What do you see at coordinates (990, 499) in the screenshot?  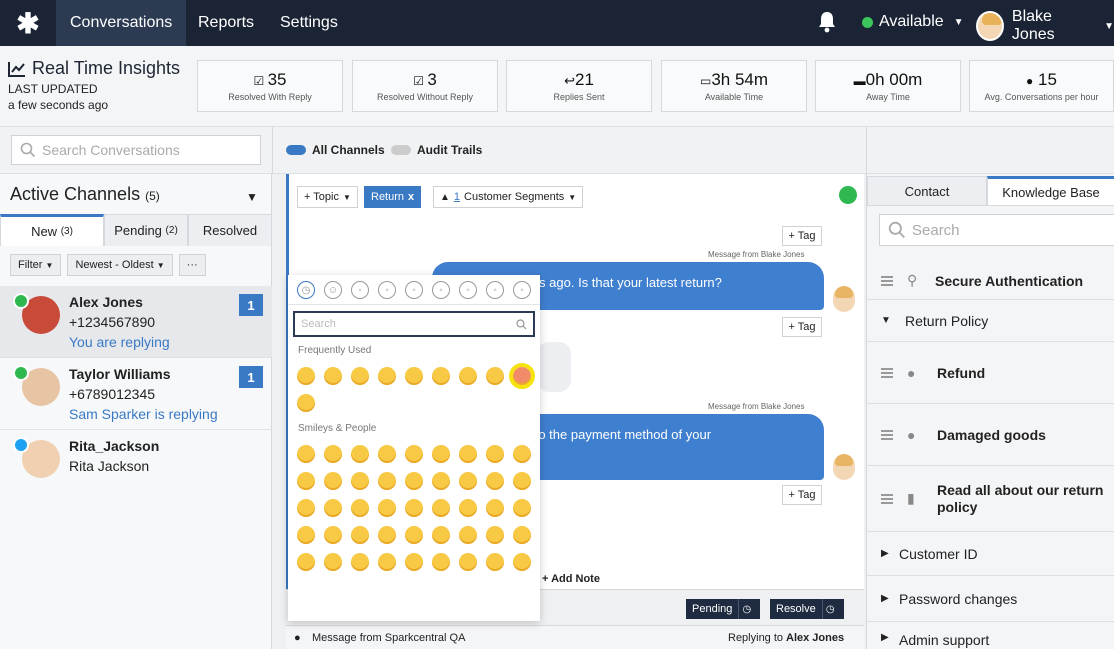 I see `kb-item-read-return-policy: ▮ Read all about our return policy` at bounding box center [990, 499].